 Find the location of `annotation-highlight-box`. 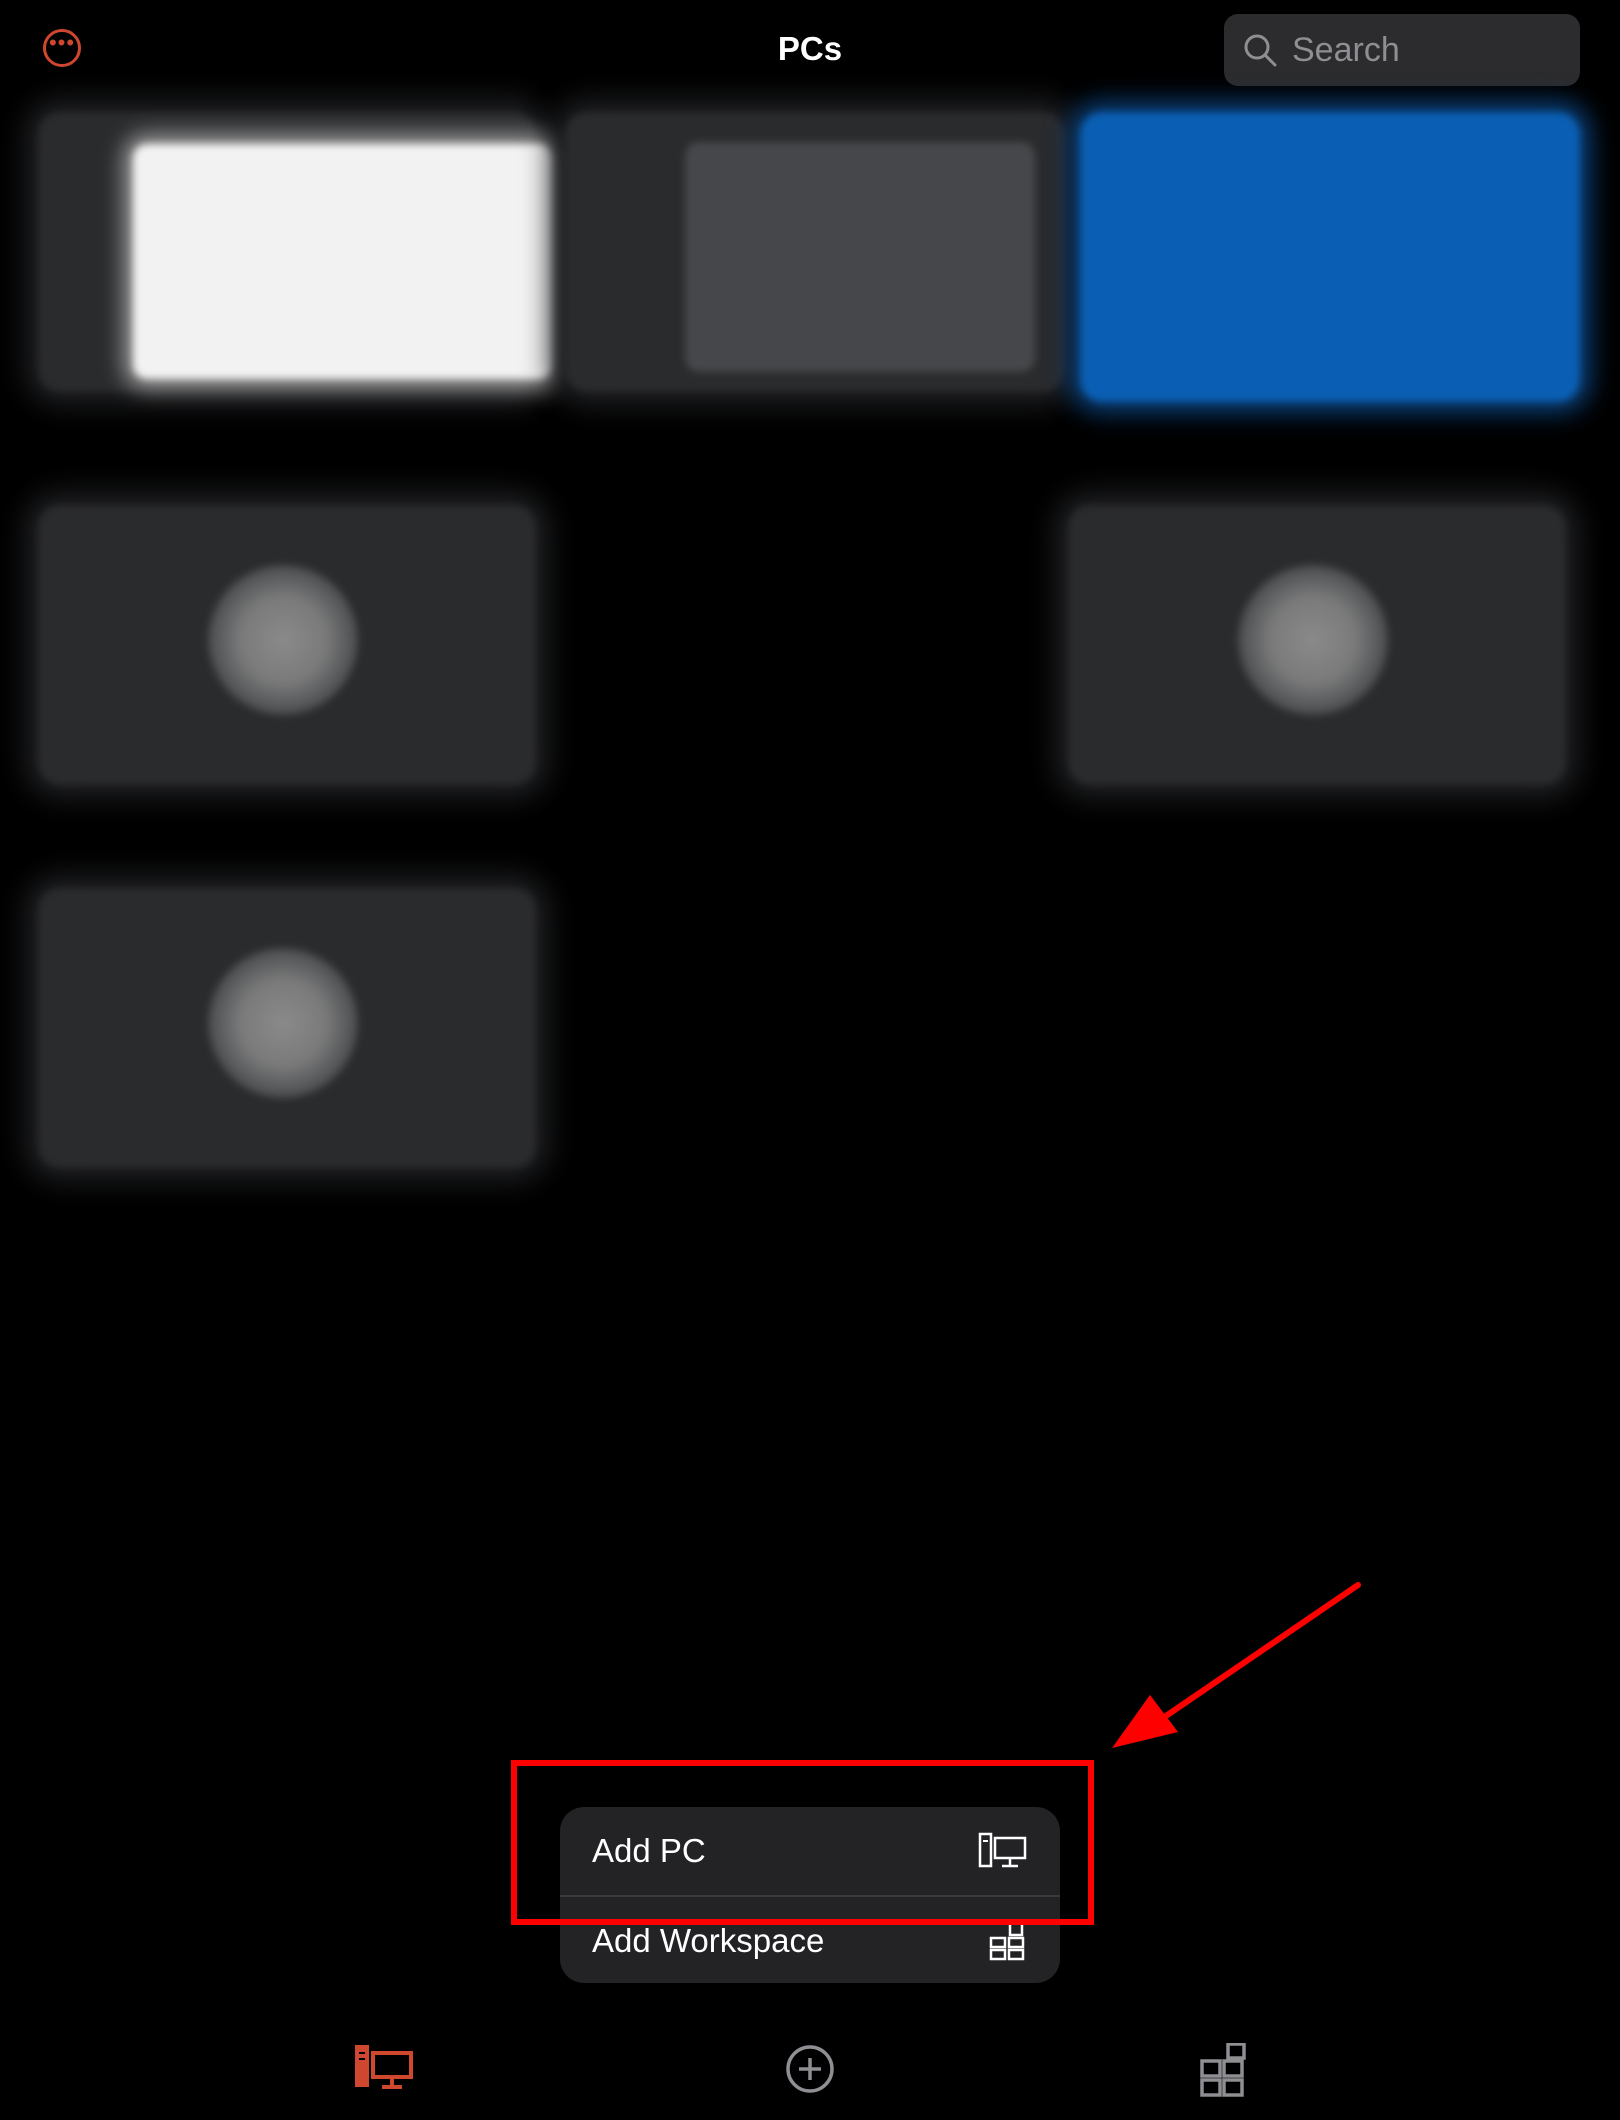

annotation-highlight-box is located at coordinates (802, 1842).